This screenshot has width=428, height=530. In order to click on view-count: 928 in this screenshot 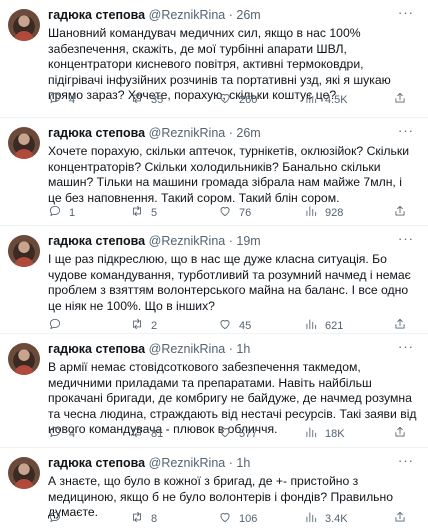, I will do `click(334, 212)`.